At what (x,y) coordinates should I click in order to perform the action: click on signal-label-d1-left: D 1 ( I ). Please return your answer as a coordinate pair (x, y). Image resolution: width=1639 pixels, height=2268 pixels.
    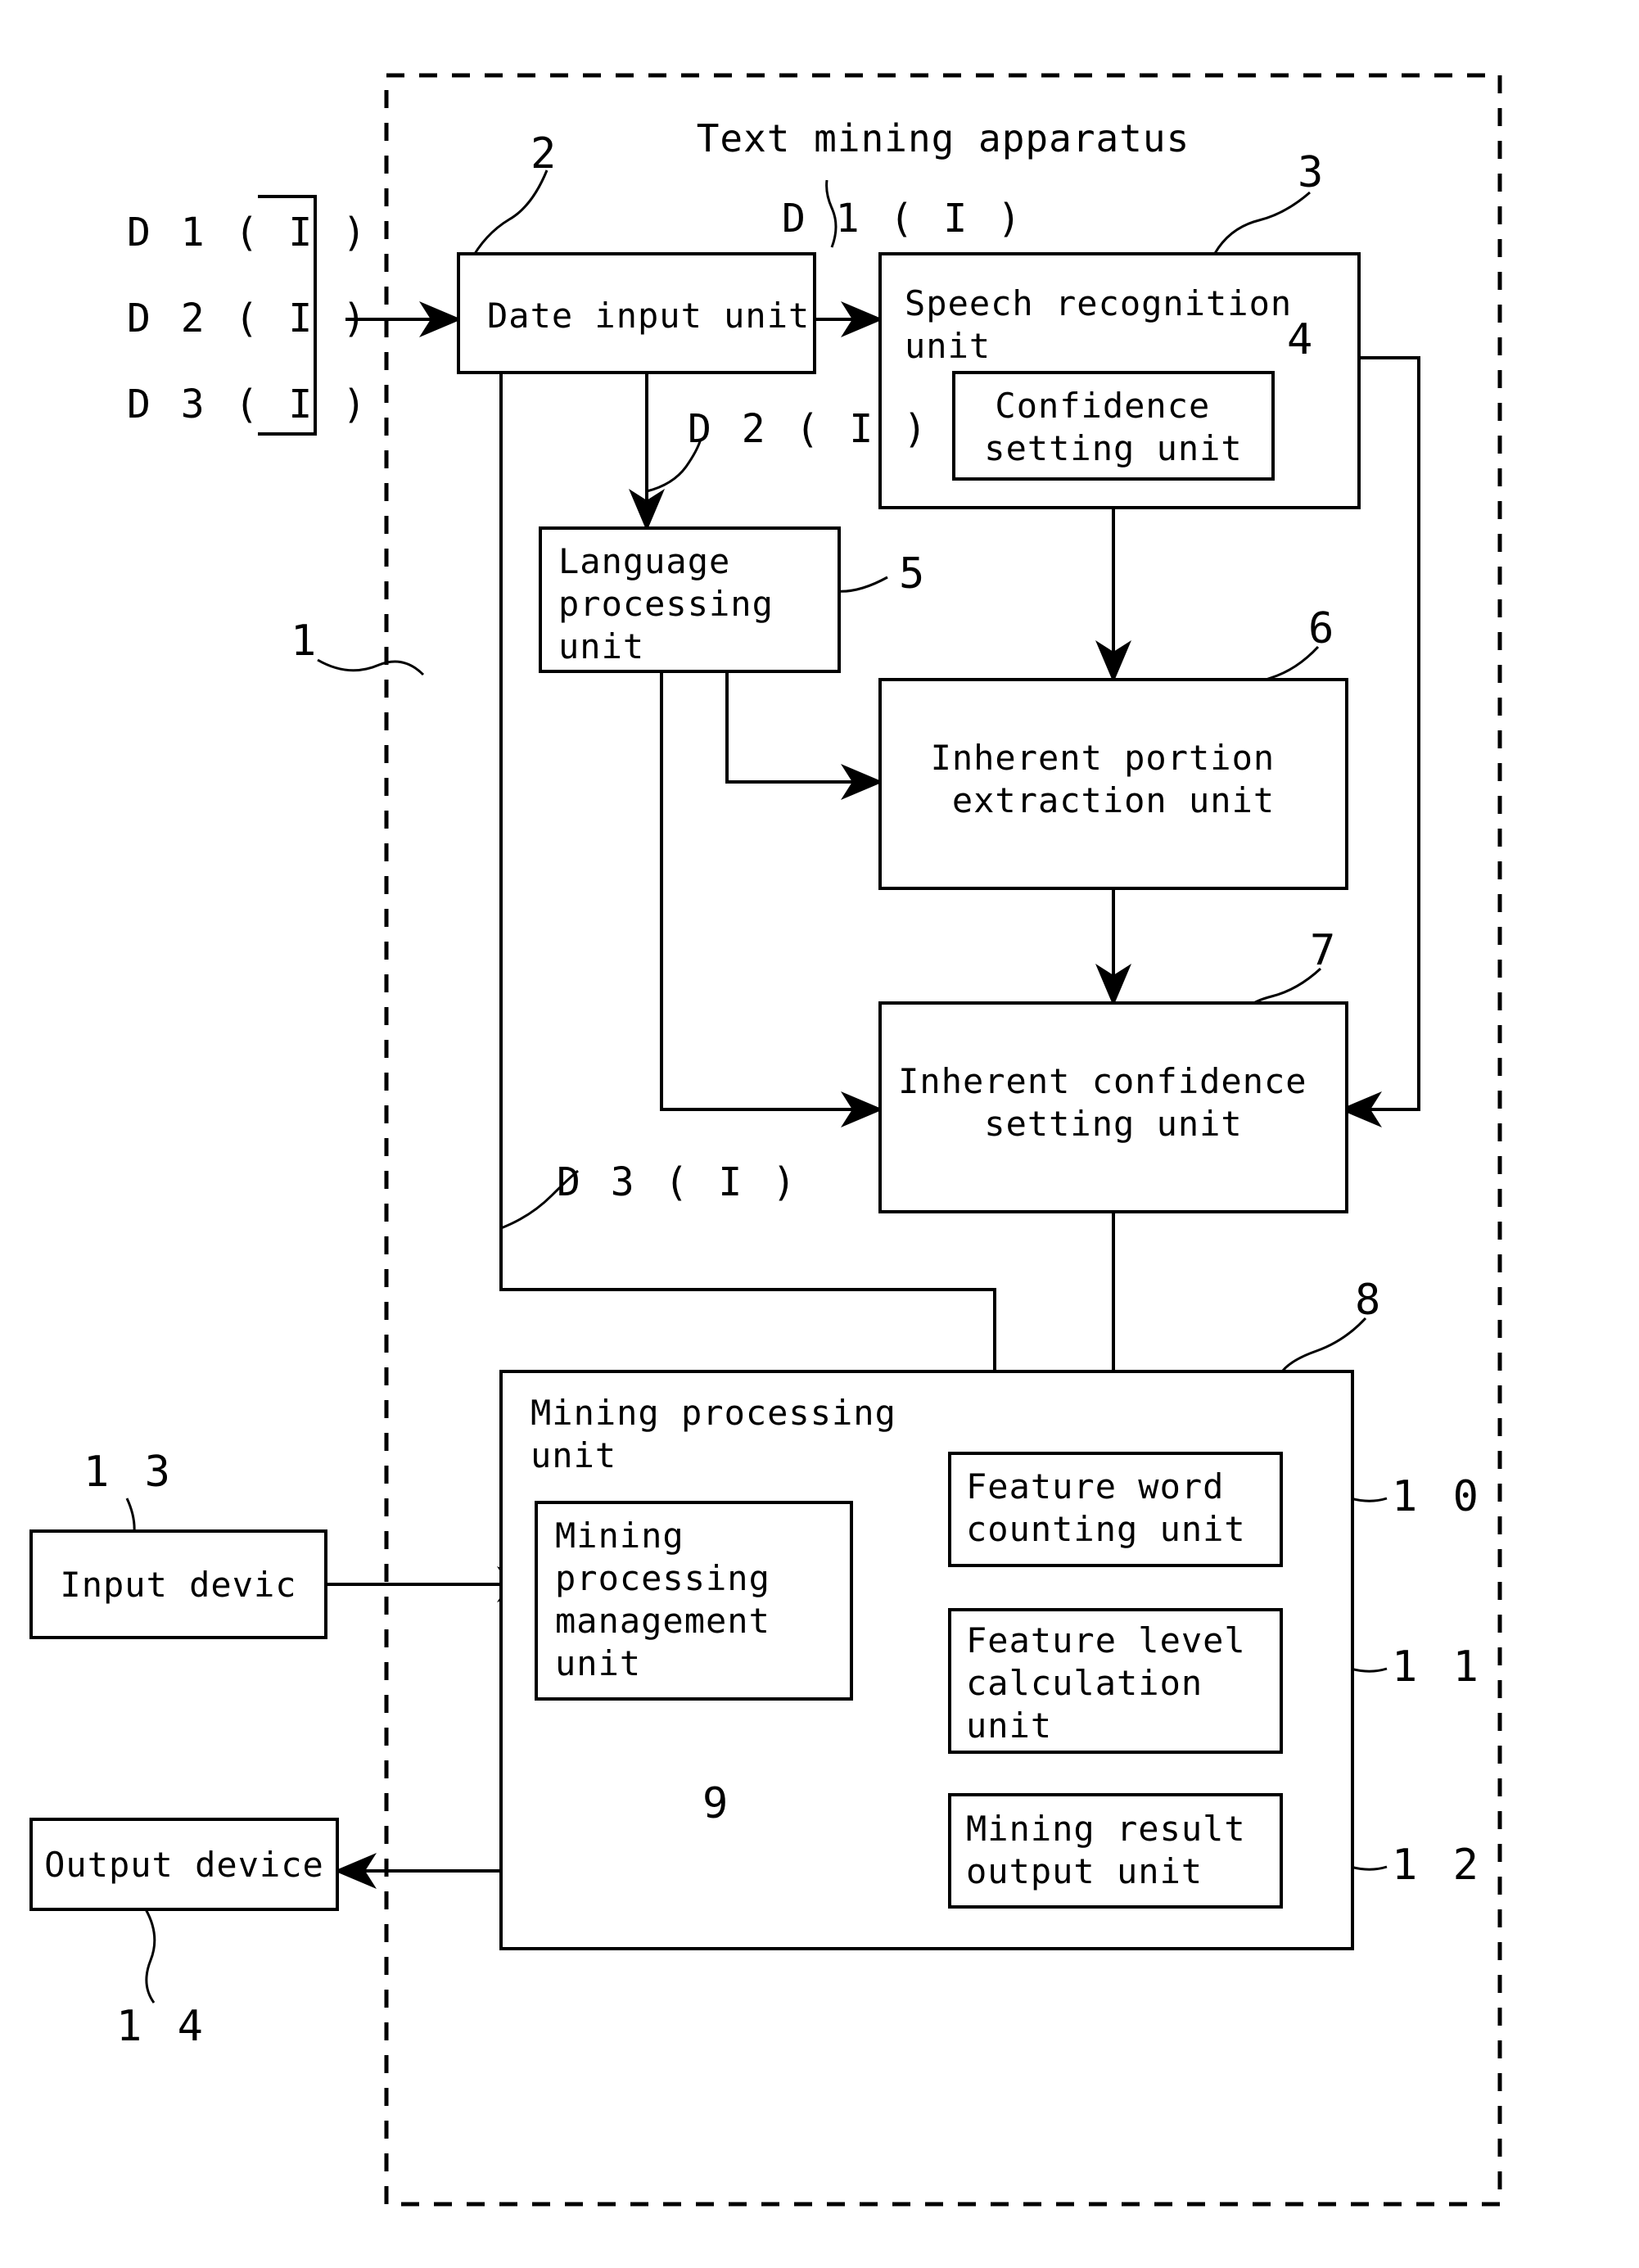
    Looking at the image, I should click on (248, 232).